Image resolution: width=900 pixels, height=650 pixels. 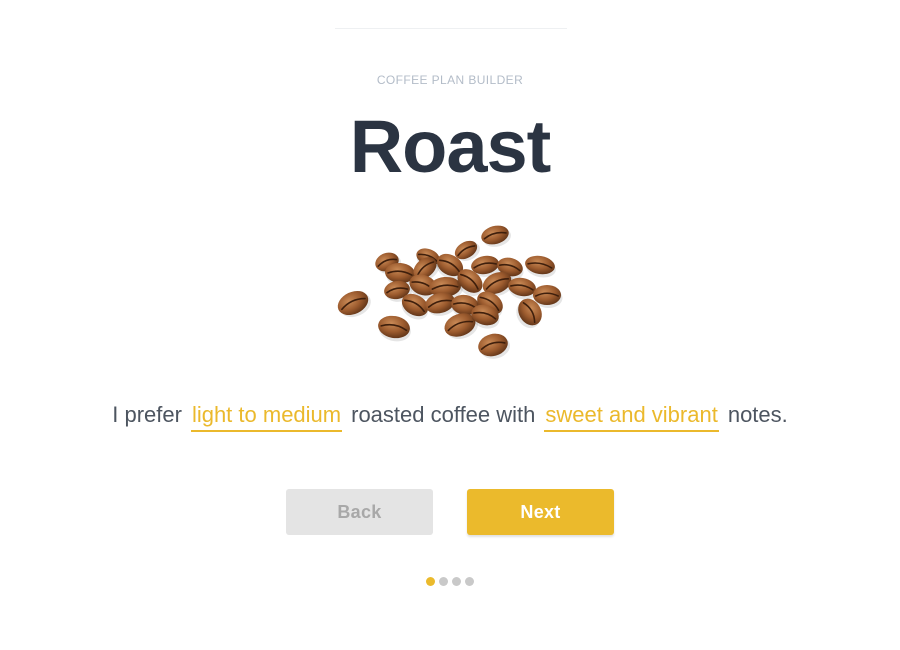 What do you see at coordinates (450, 80) in the screenshot?
I see `eyebrow-label: COFFEE PLAN BUILDER` at bounding box center [450, 80].